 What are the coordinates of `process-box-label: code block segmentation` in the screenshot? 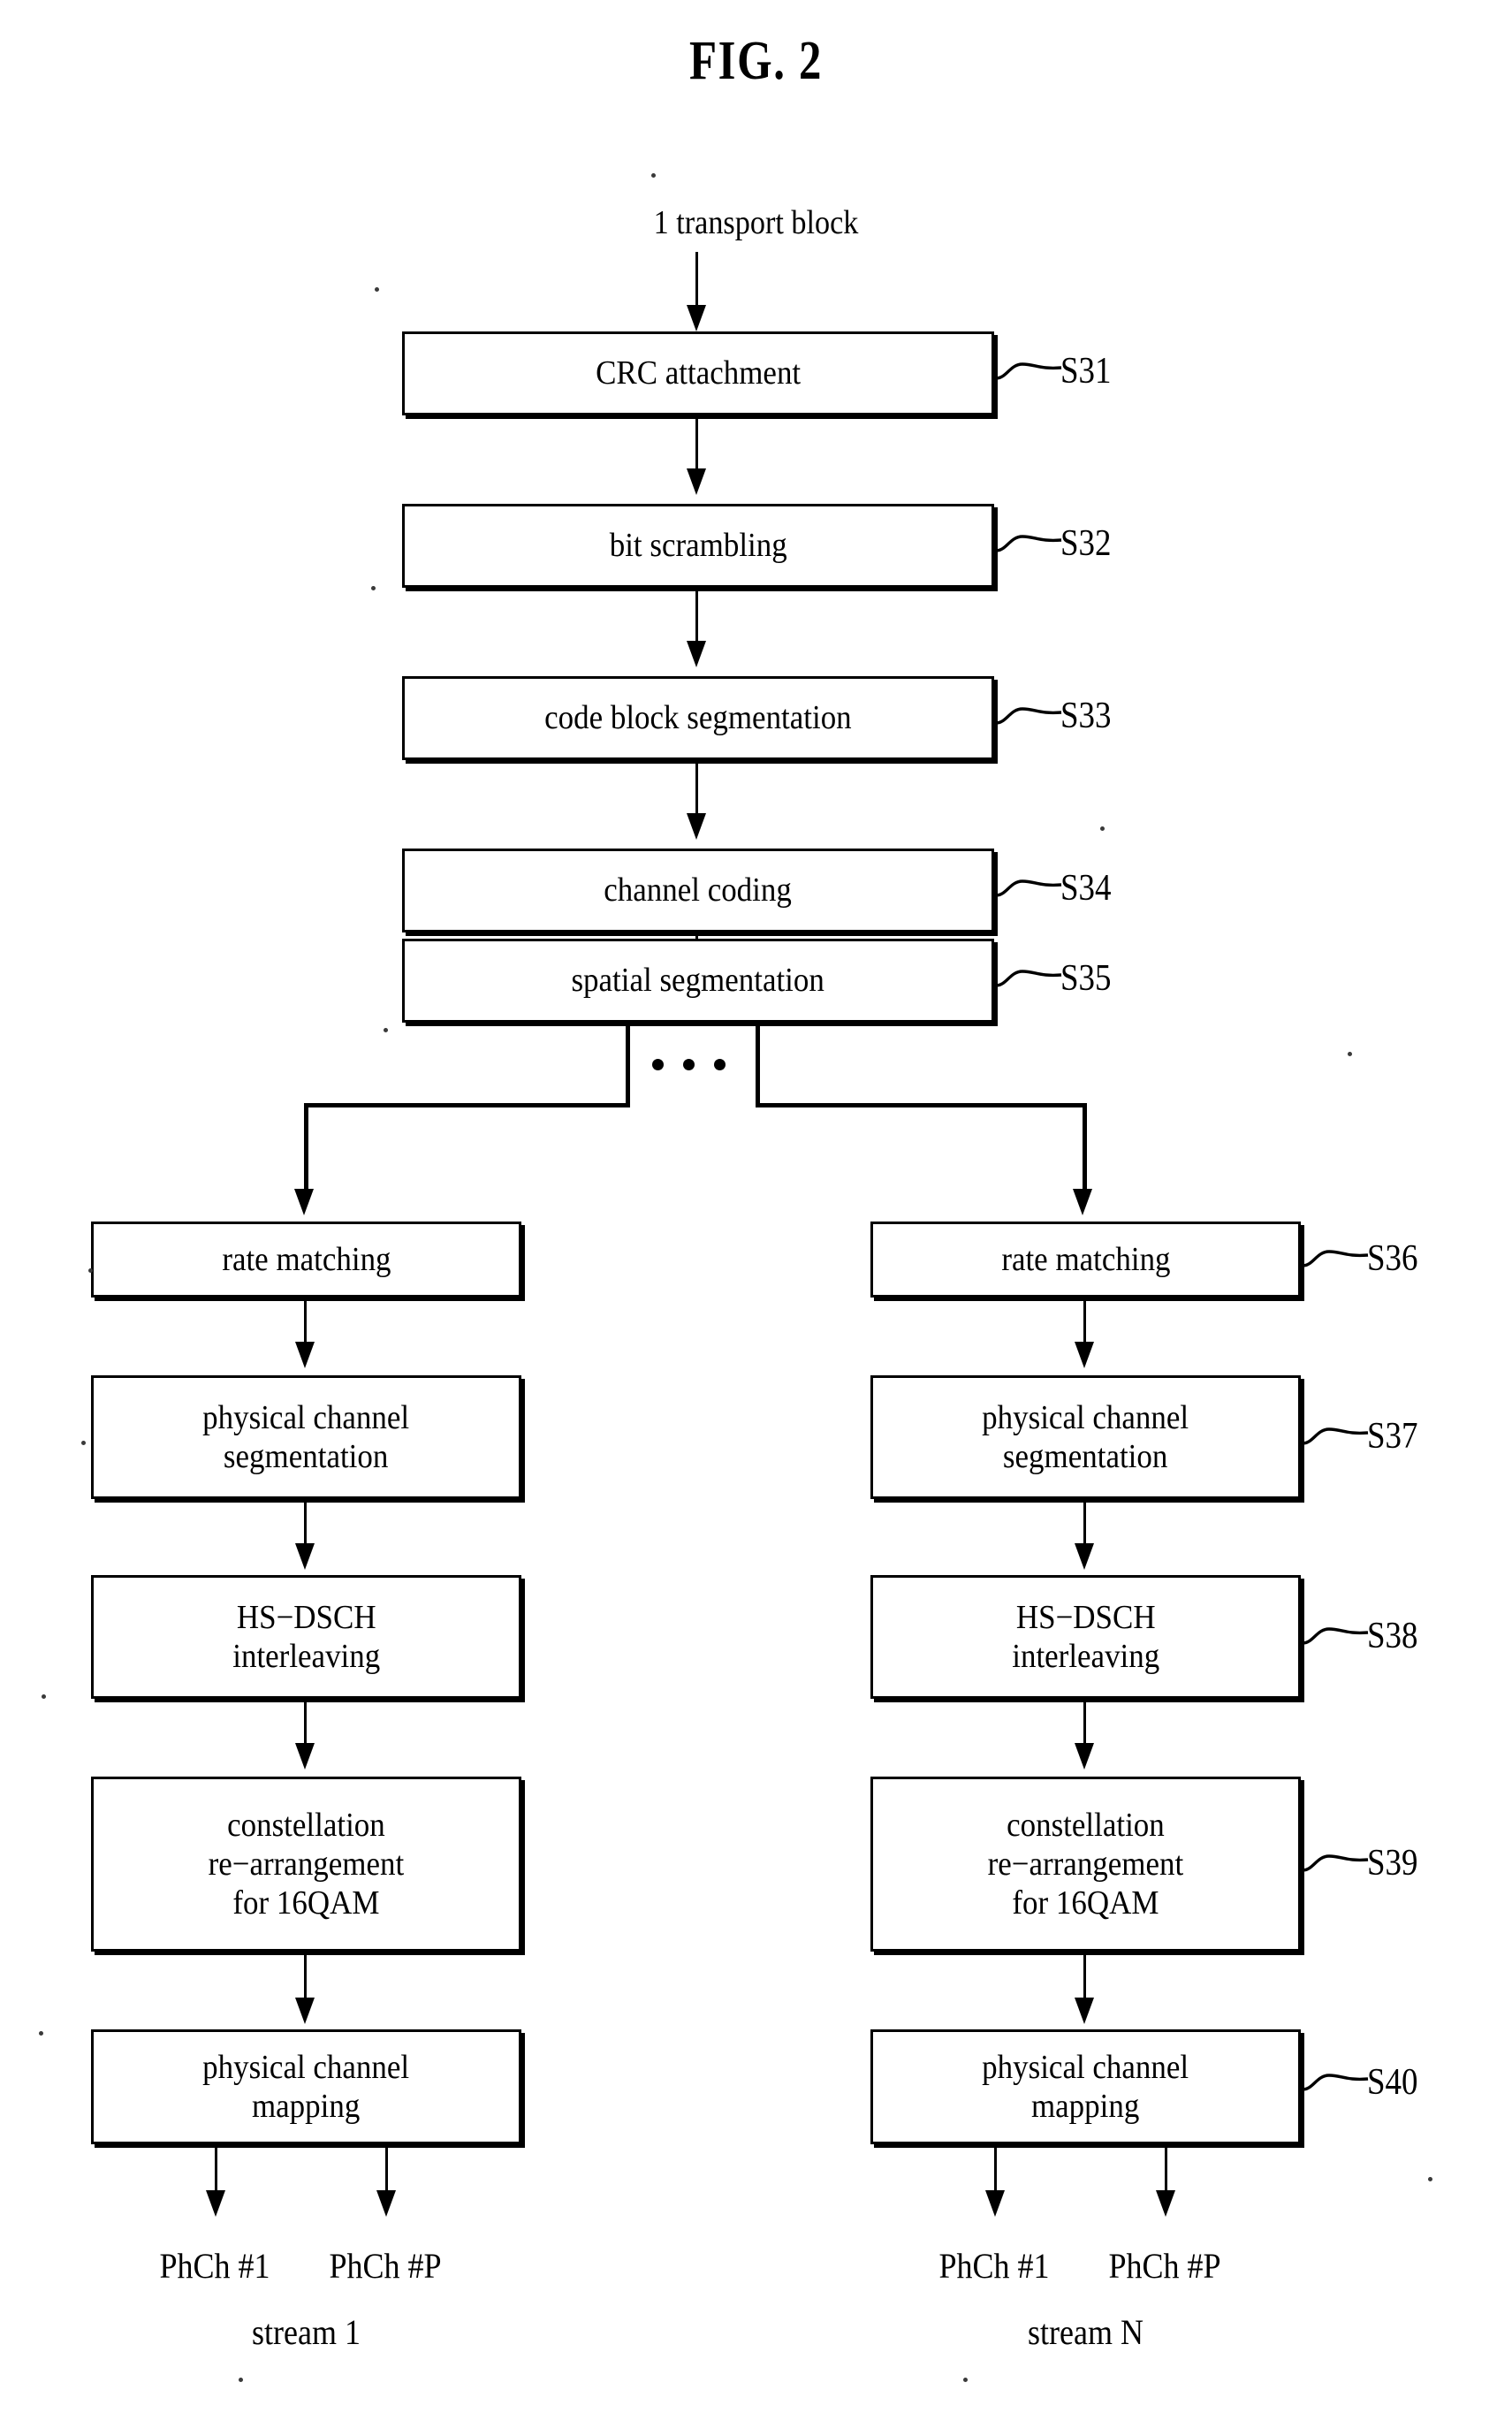 It's located at (698, 718).